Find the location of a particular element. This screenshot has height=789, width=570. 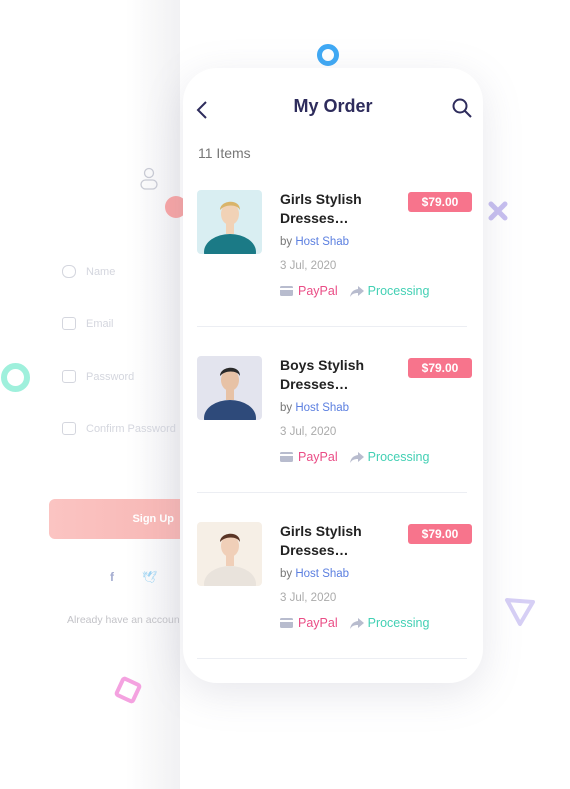

password-label: Password is located at coordinates (110, 376).